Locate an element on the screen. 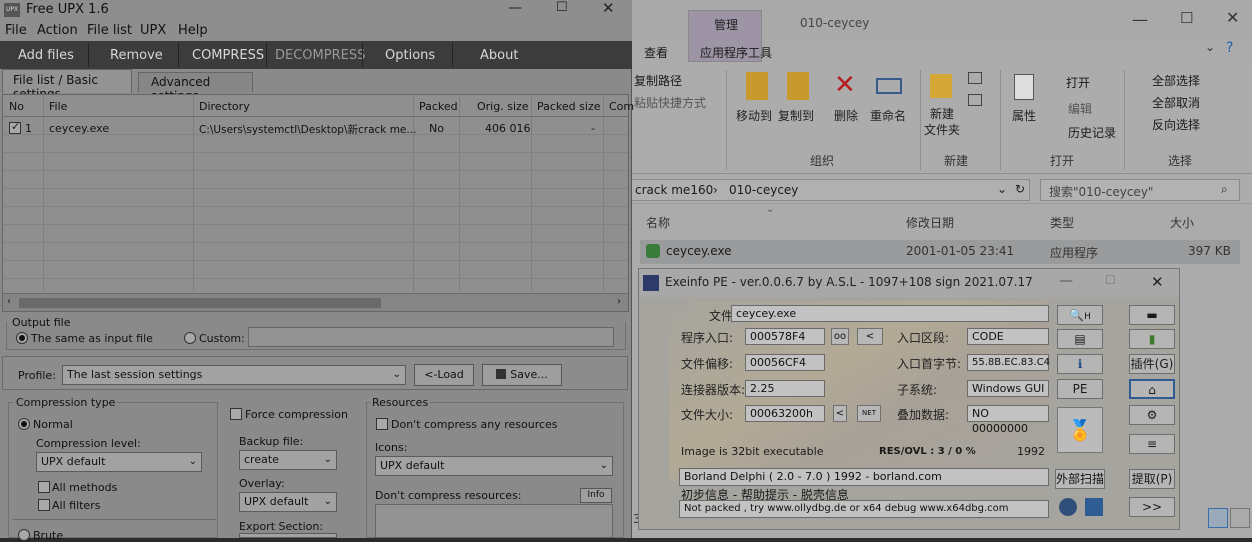 The height and width of the screenshot is (542, 1252). edit-button: 编辑 is located at coordinates (1080, 108).